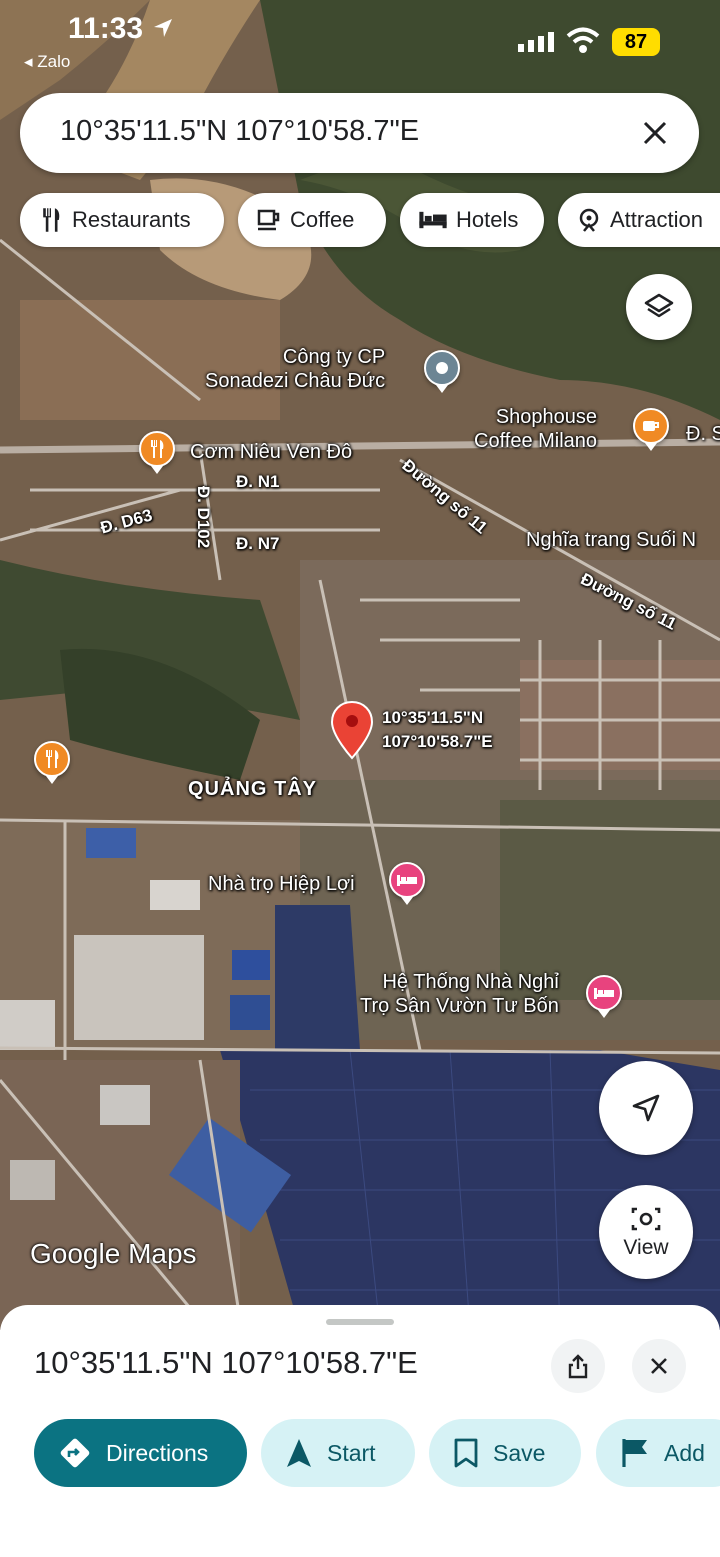  What do you see at coordinates (131, 219) in the screenshot?
I see `chip-label: Restaurants` at bounding box center [131, 219].